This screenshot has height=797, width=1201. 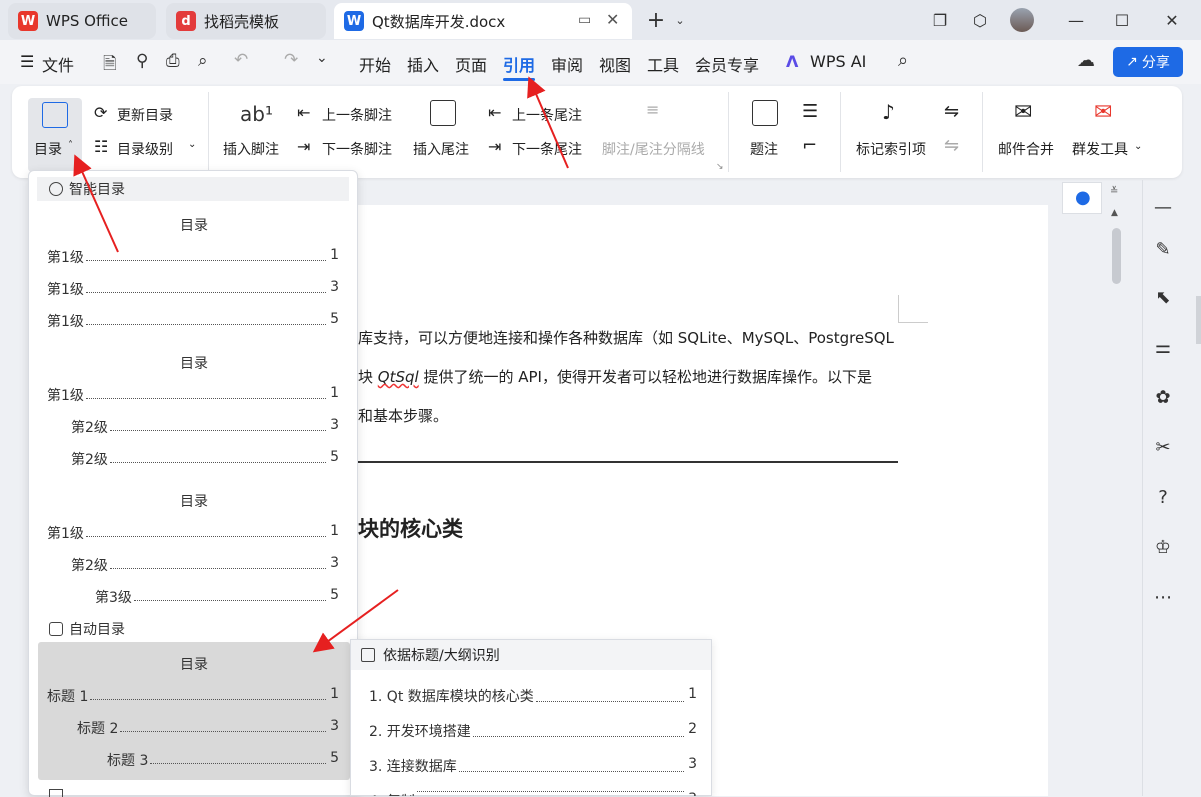 I want to click on help-icon: ?, so click(x=1163, y=497).